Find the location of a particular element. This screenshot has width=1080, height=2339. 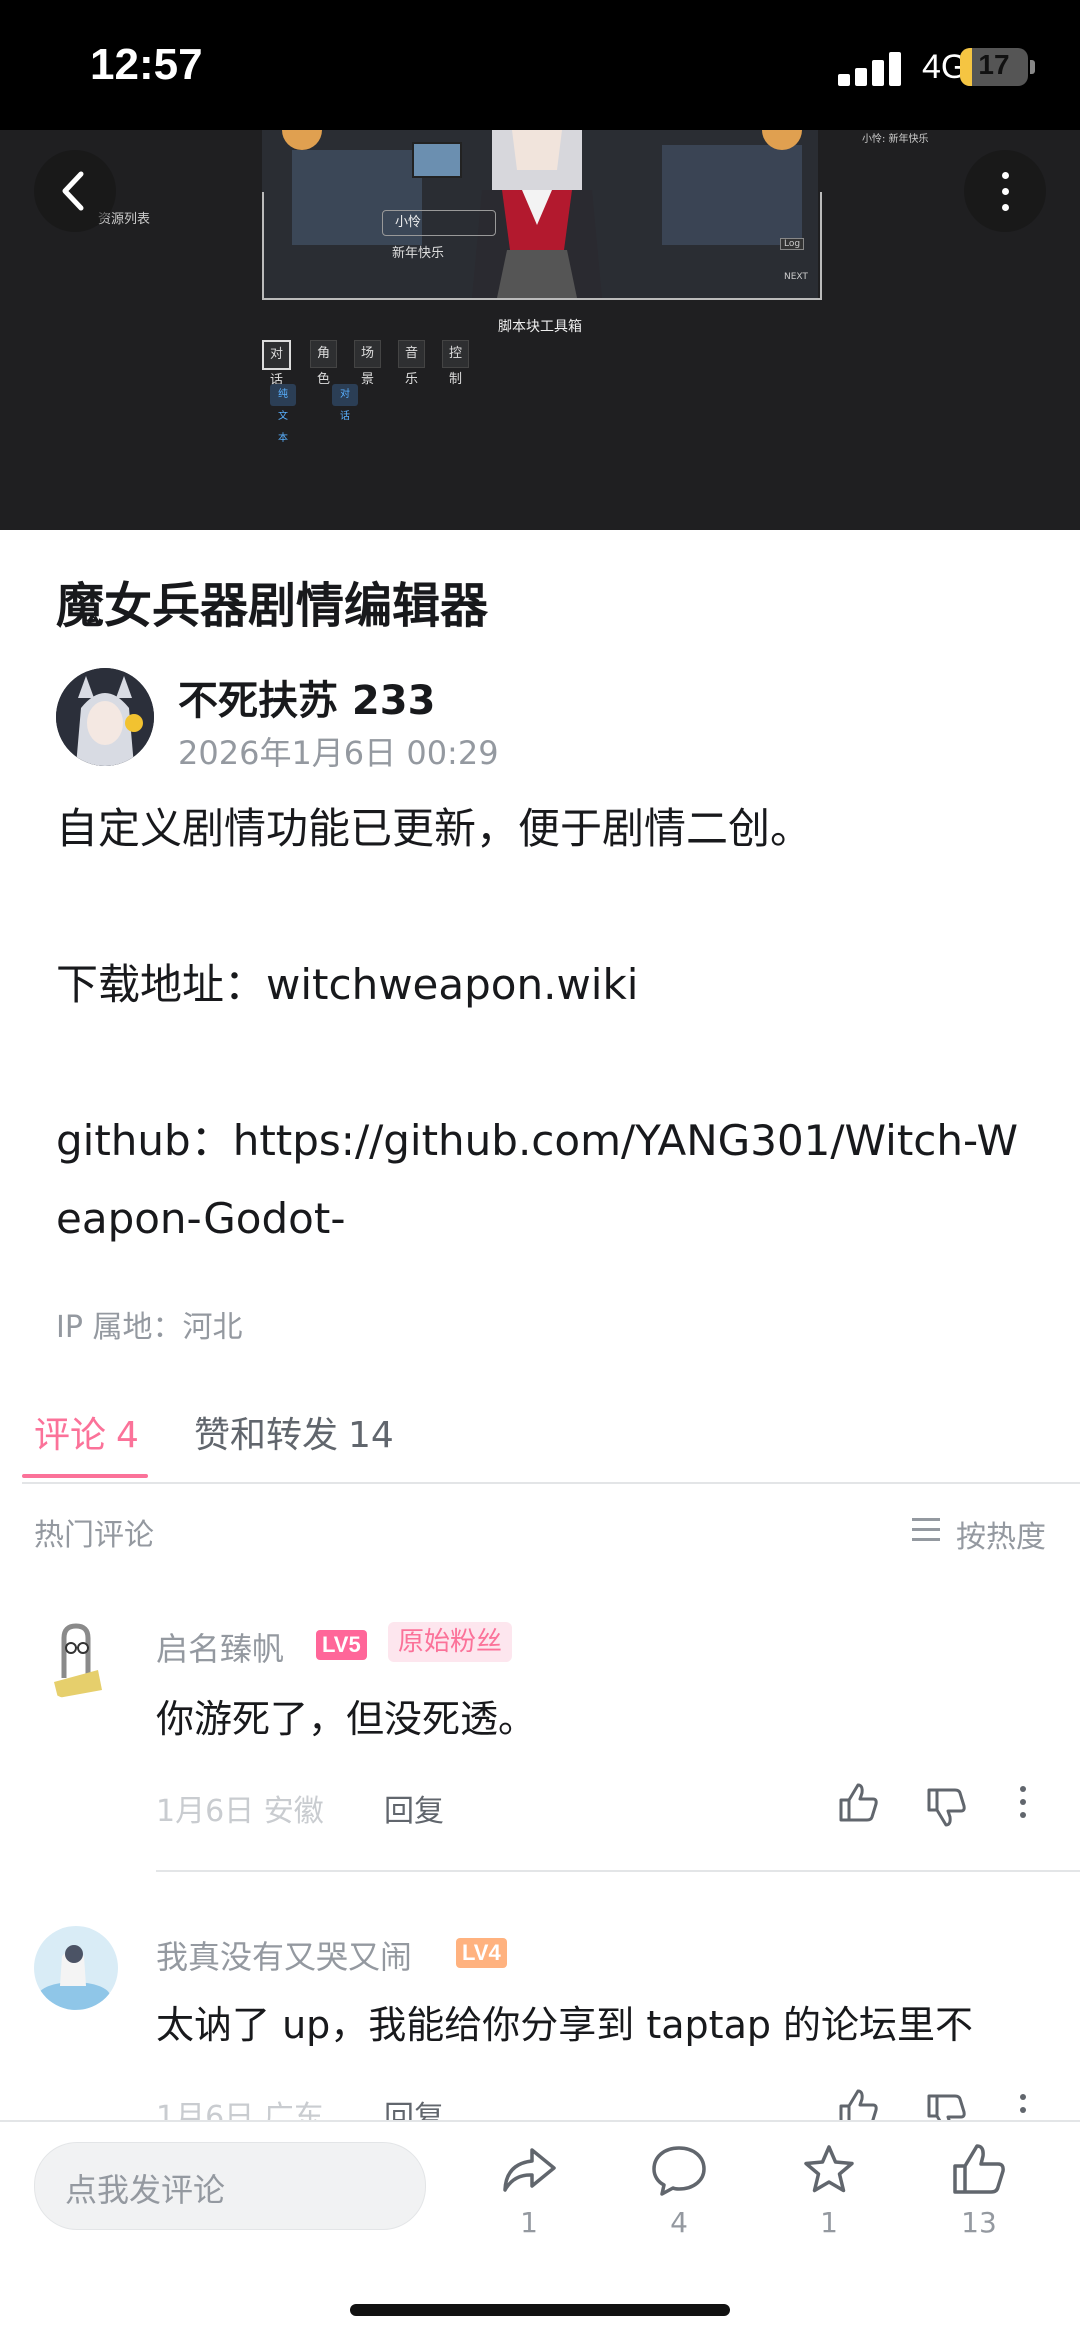

toolbox-tab: 控制 is located at coordinates (456, 363).